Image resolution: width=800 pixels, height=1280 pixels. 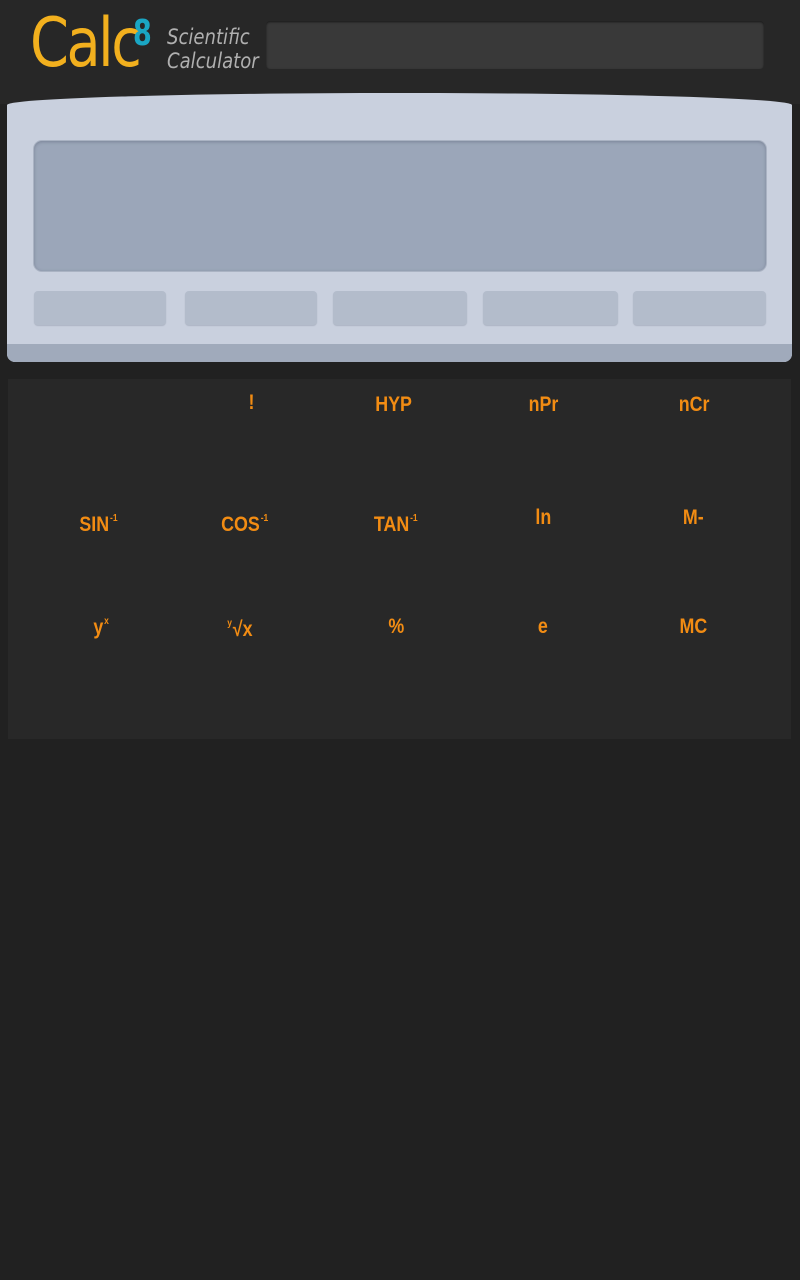 What do you see at coordinates (208, 37) in the screenshot?
I see `app-subtitle-line1: Scientific` at bounding box center [208, 37].